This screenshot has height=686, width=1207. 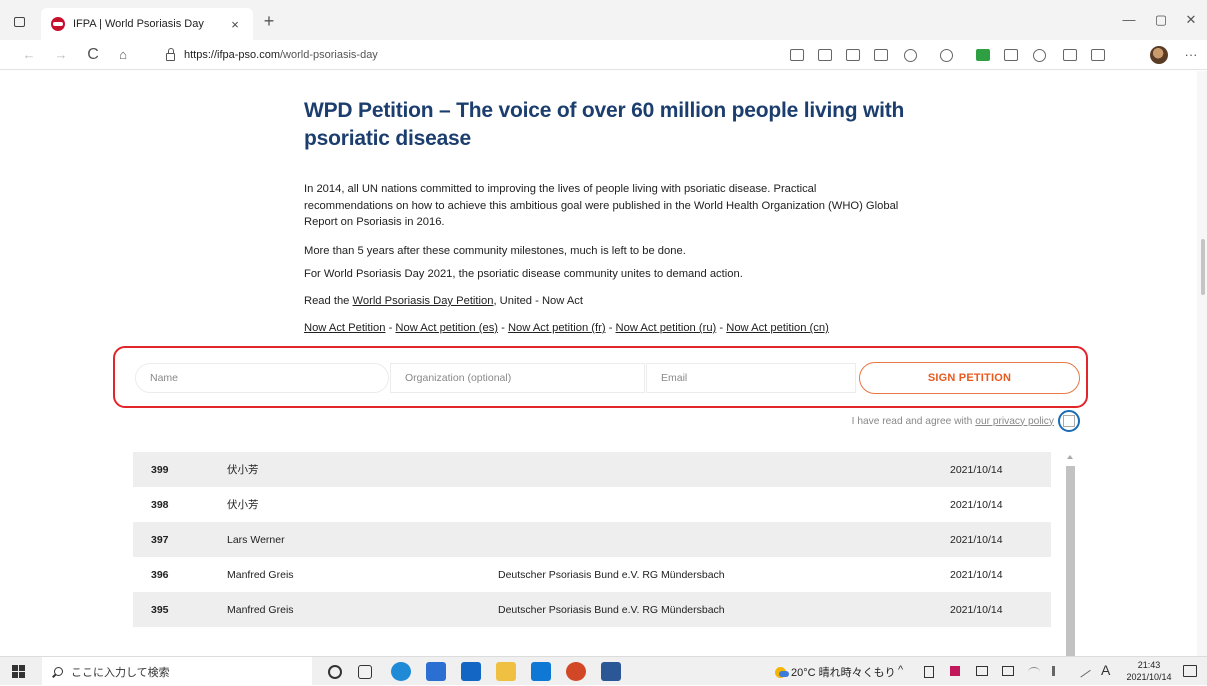 What do you see at coordinates (517, 378) in the screenshot?
I see `organization-input: Organization (optional)` at bounding box center [517, 378].